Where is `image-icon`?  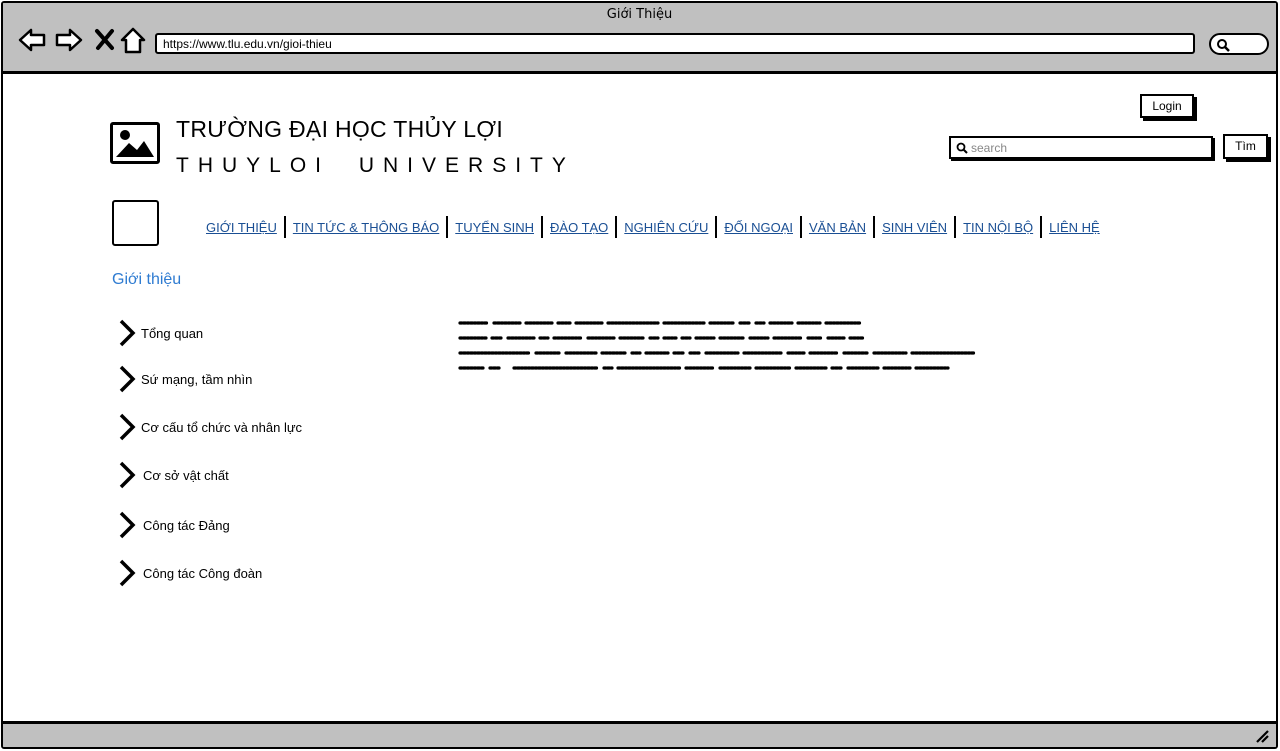 image-icon is located at coordinates (135, 143).